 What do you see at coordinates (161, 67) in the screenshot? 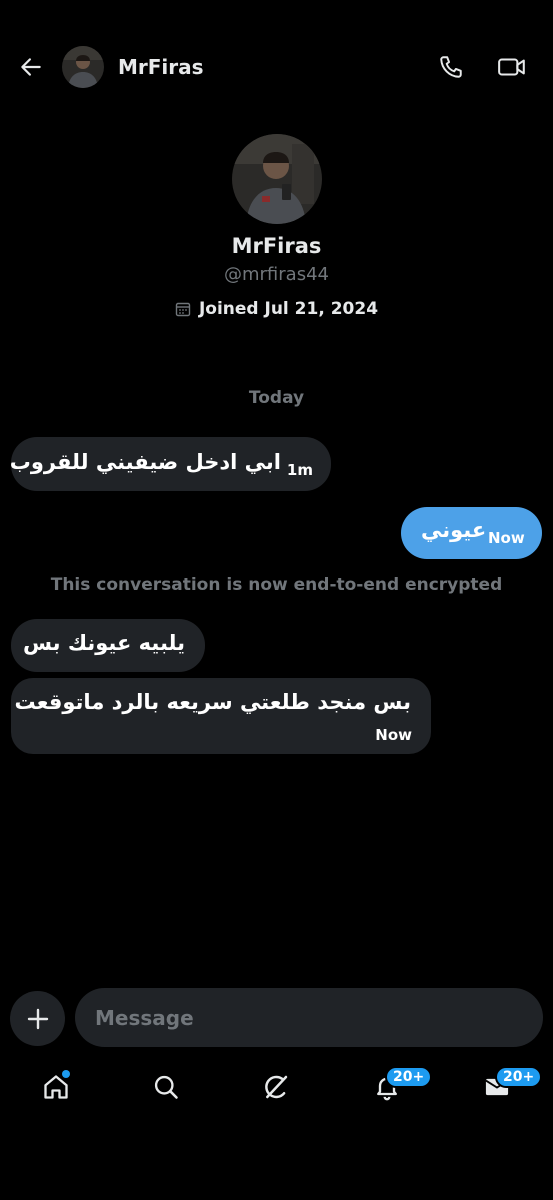
I see `header-title: MrFiras` at bounding box center [161, 67].